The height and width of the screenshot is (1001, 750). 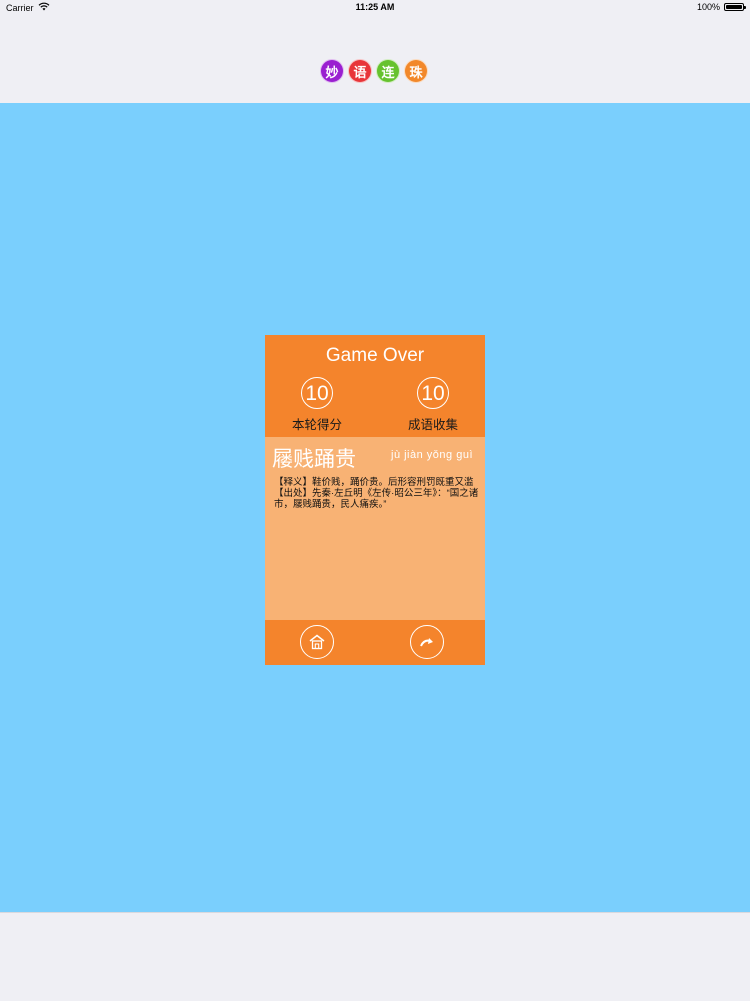 I want to click on nav-bar: 妙语连珠, so click(x=375, y=59).